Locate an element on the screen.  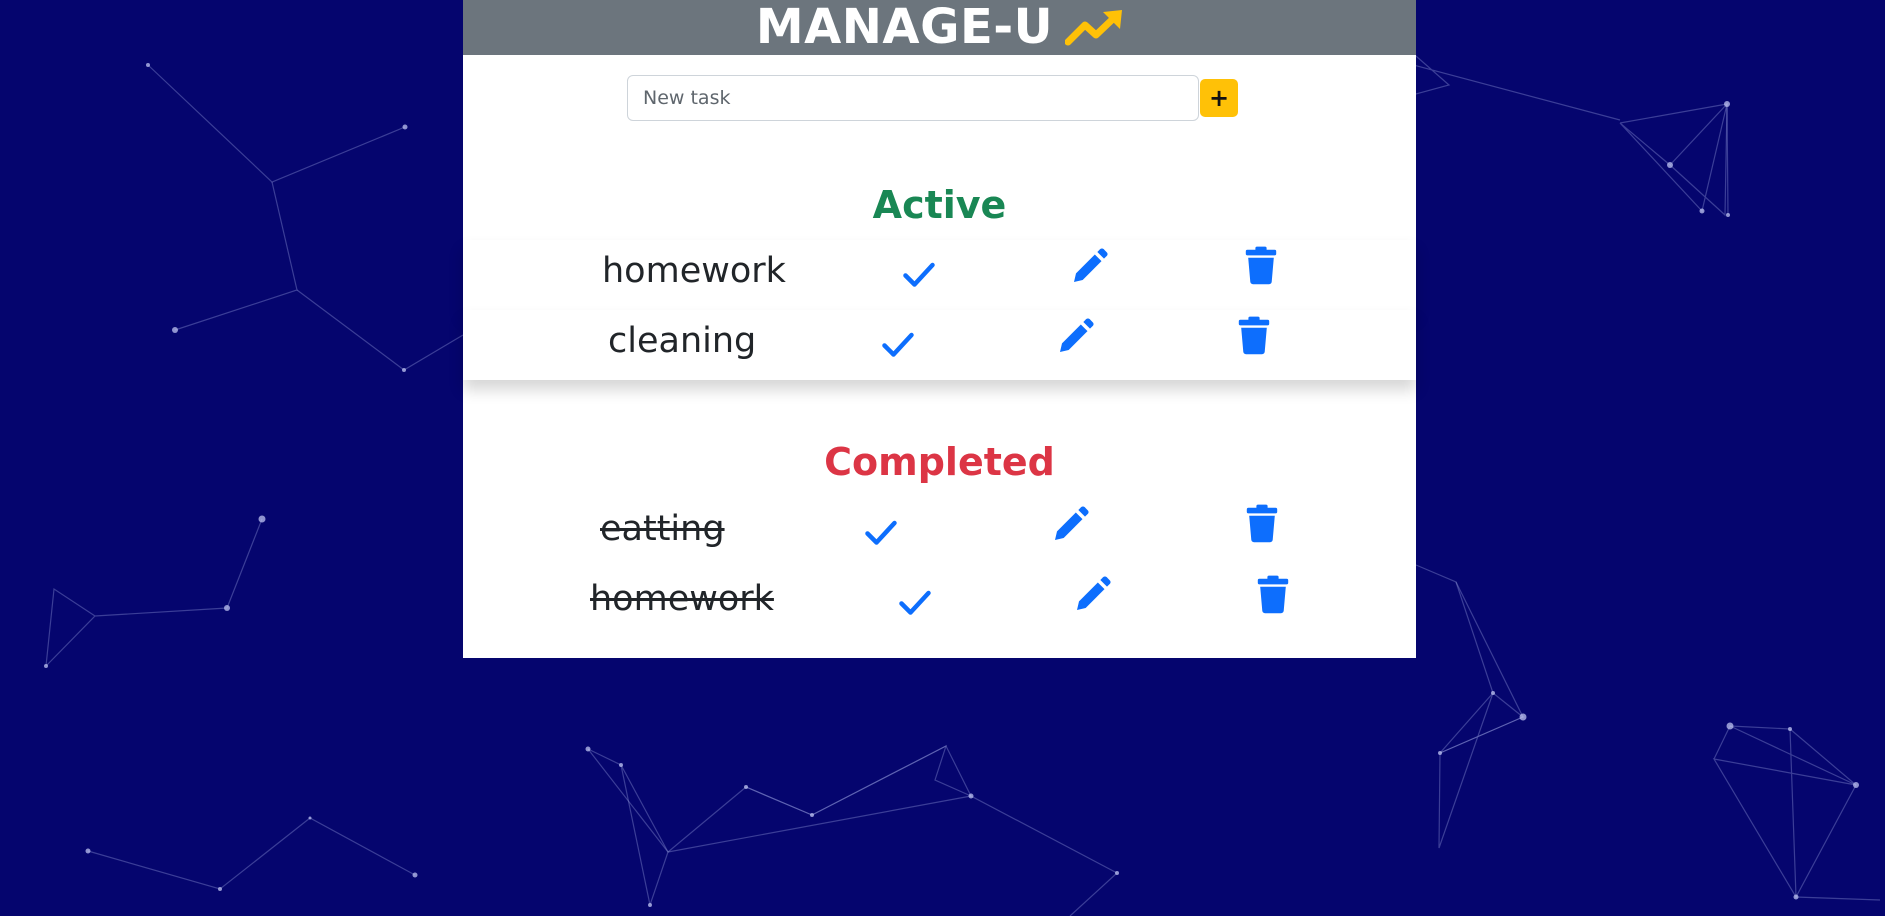
app-header: MANAGE-U is located at coordinates (939, 27).